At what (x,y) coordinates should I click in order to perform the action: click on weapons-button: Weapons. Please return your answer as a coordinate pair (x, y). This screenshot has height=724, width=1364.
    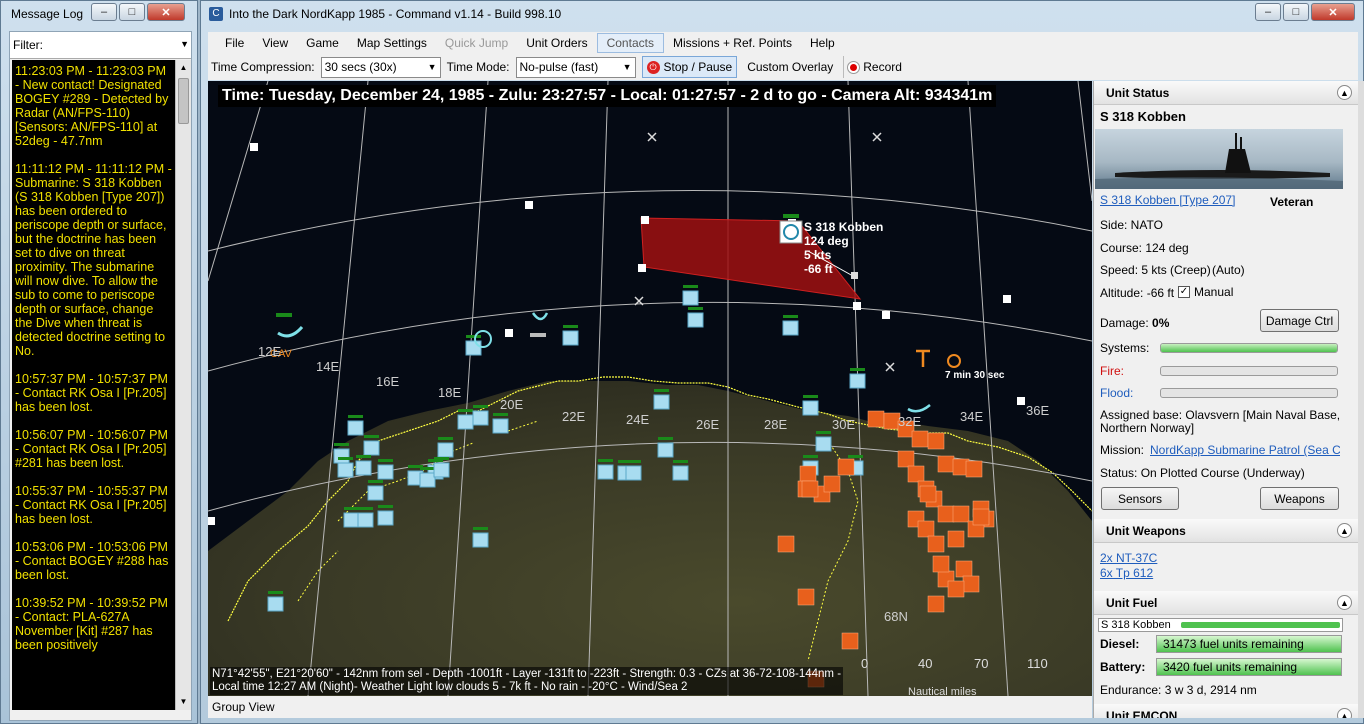
    Looking at the image, I should click on (1299, 498).